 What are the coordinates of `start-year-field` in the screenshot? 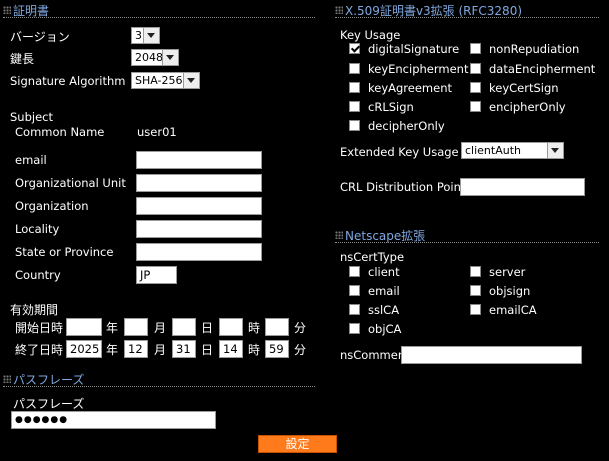 It's located at (84, 327).